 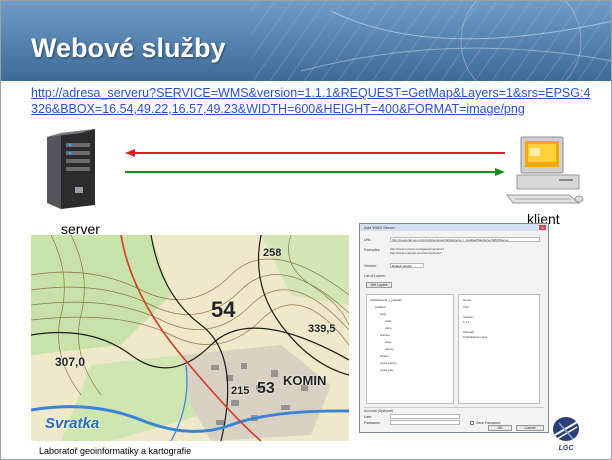 What do you see at coordinates (379, 227) in the screenshot?
I see `dialog-title: Add WMS Server` at bounding box center [379, 227].